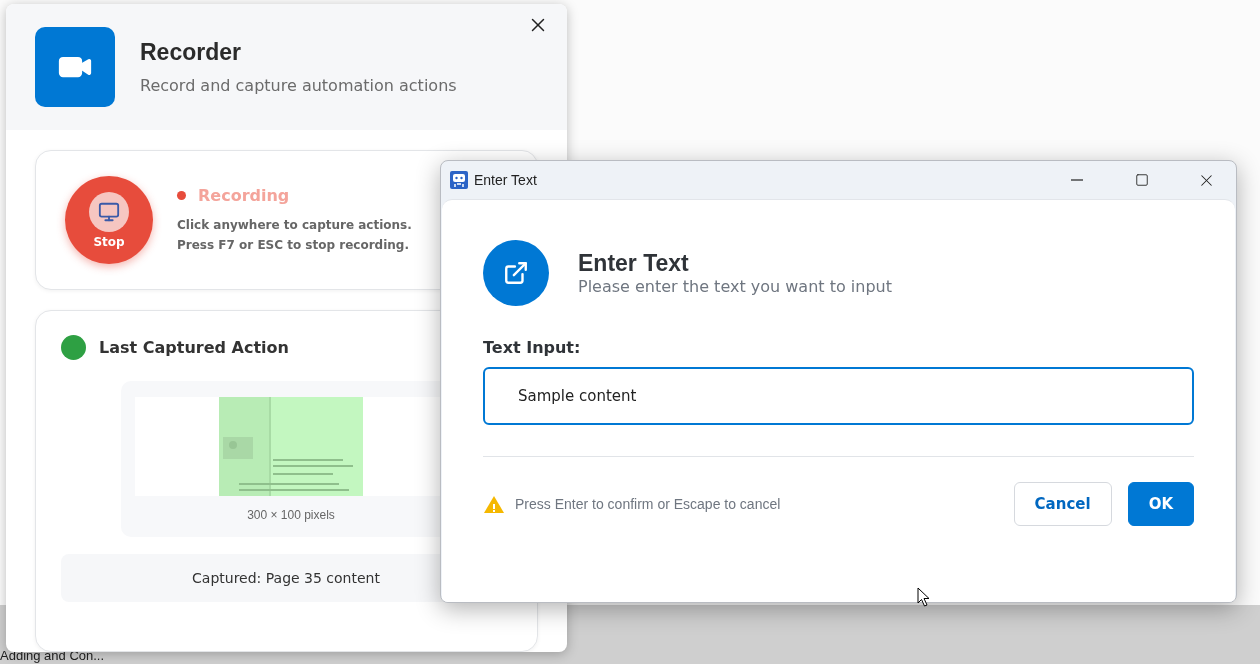 This screenshot has height=664, width=1260. I want to click on field-label: Text Input:, so click(532, 347).